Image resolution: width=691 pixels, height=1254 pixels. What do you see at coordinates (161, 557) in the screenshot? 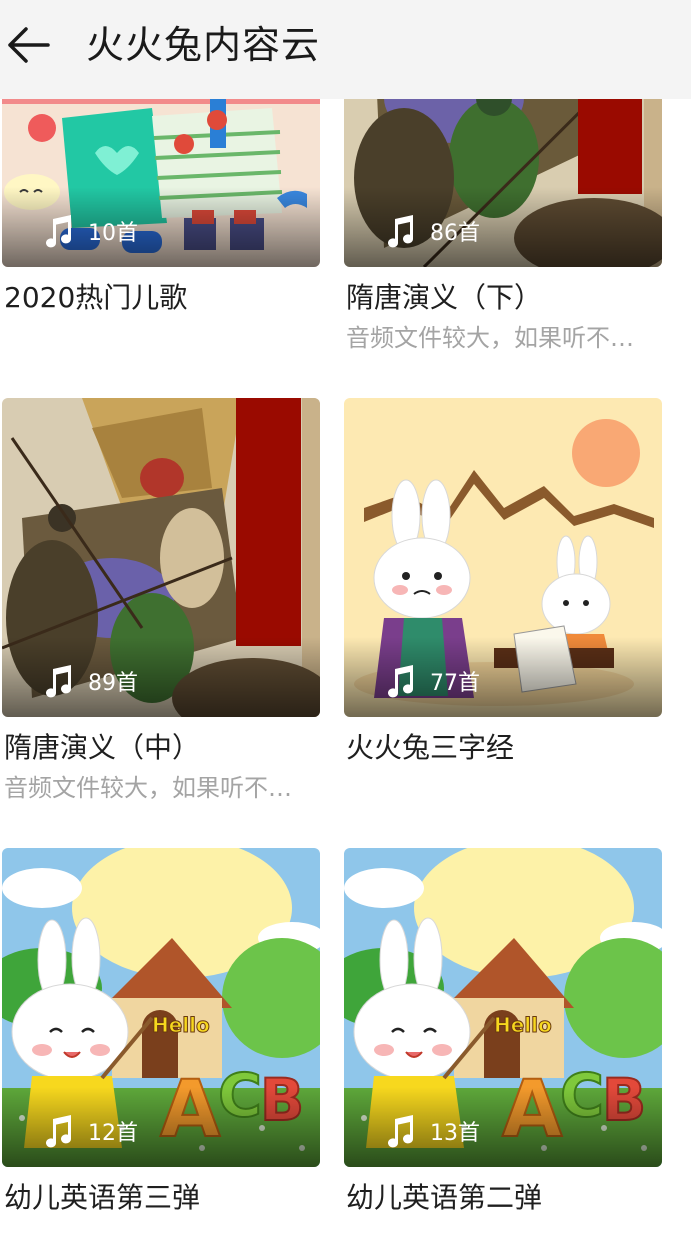
I see `album-cover: 89首` at bounding box center [161, 557].